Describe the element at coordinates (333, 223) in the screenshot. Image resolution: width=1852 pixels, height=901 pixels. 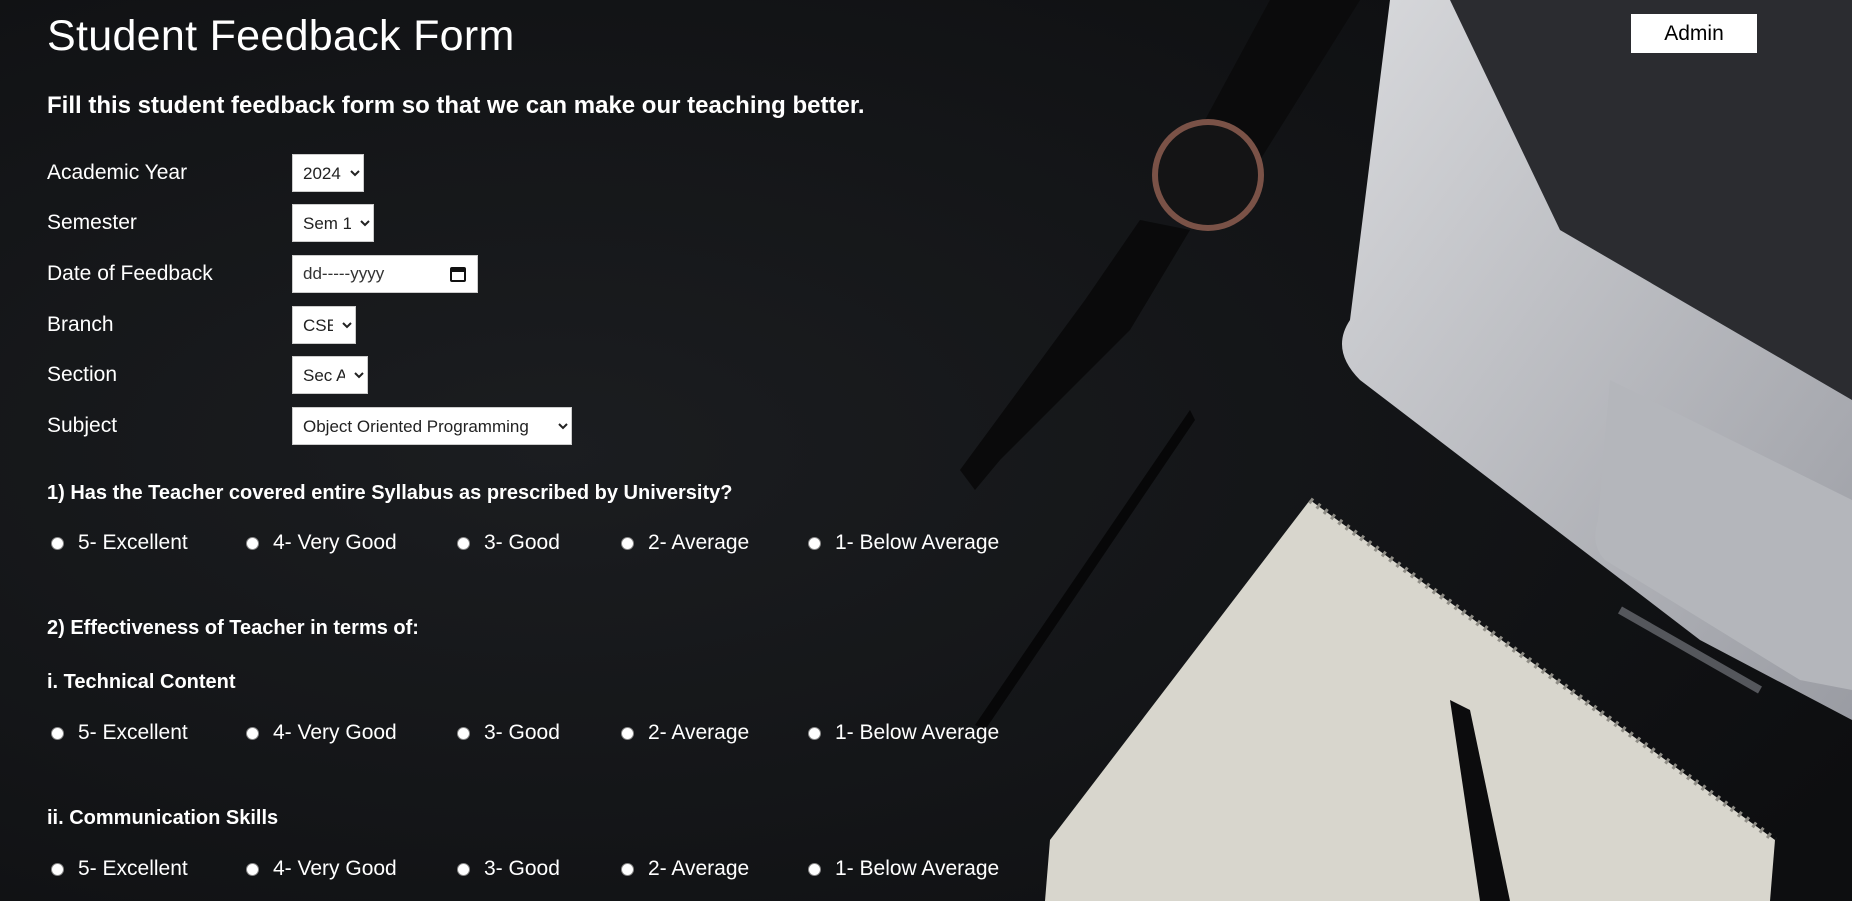
I see `semester-select: Sem 1` at that location.